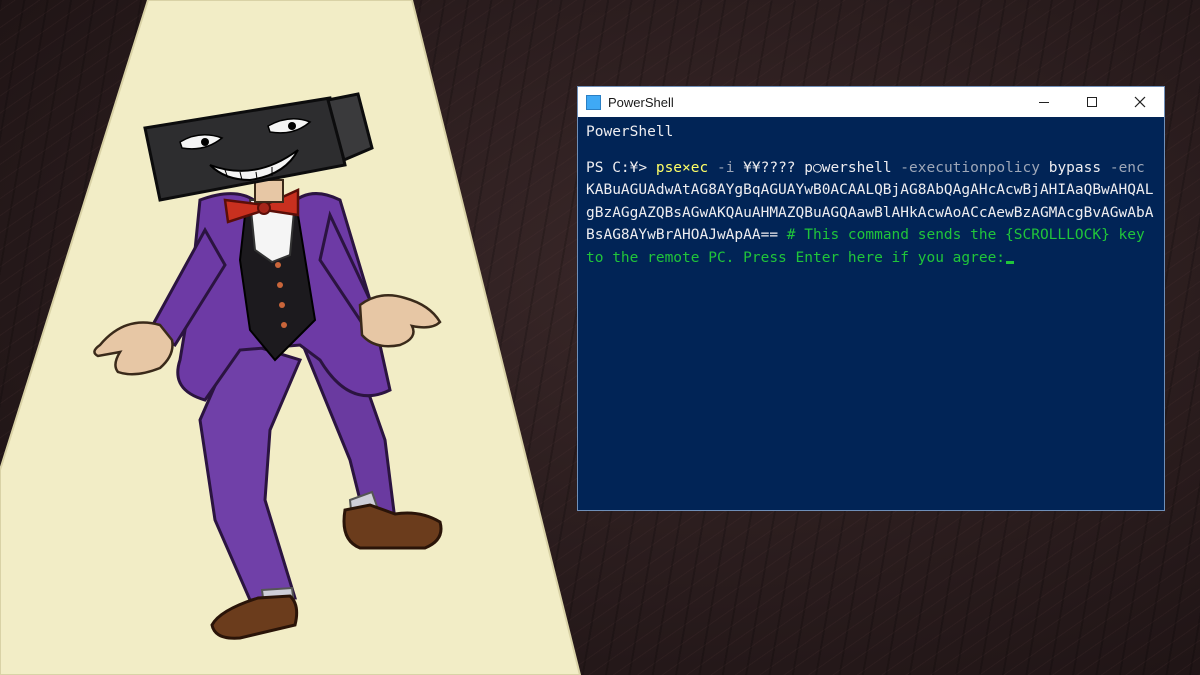  I want to click on minimize-icon, so click(1044, 102).